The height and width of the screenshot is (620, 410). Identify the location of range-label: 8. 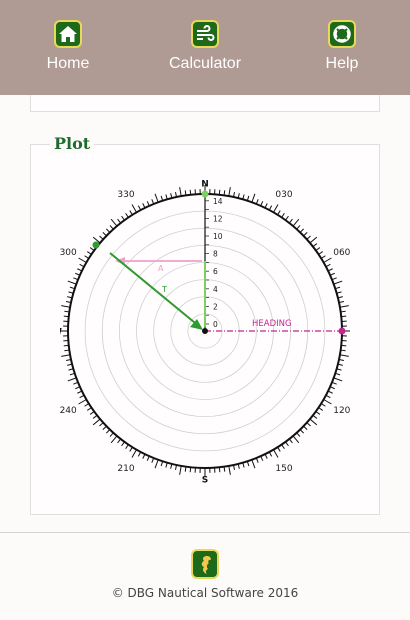
(215, 254).